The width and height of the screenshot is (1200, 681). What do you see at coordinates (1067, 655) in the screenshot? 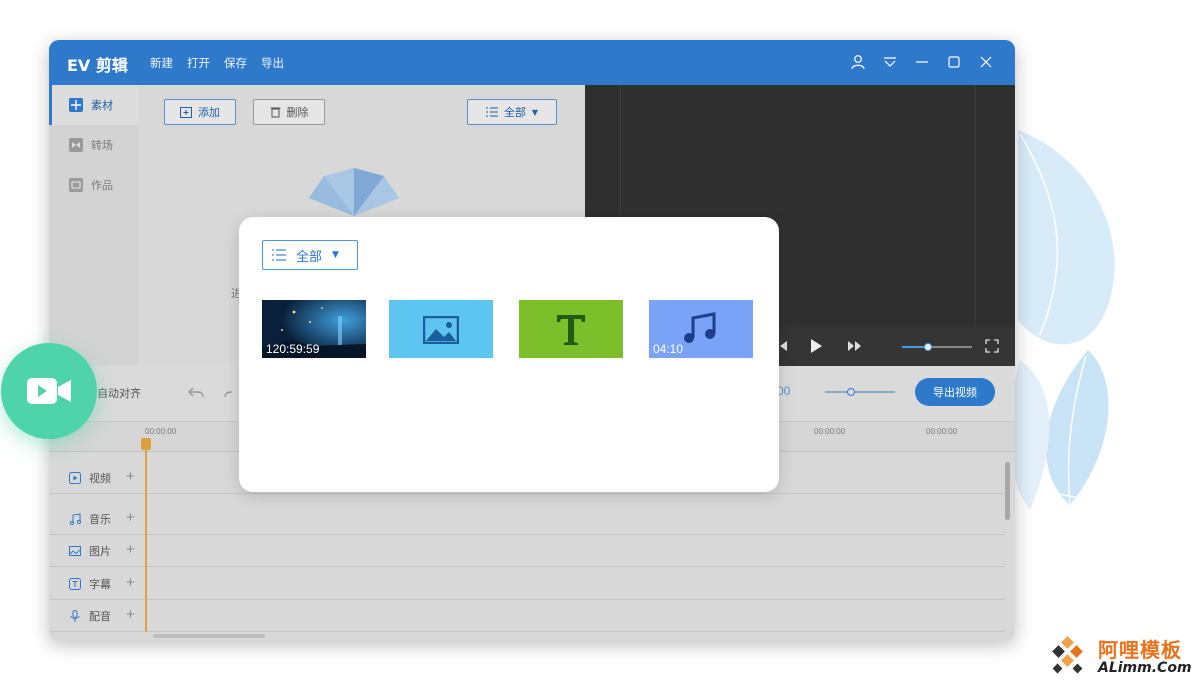
I see `watermark-logo-icon` at bounding box center [1067, 655].